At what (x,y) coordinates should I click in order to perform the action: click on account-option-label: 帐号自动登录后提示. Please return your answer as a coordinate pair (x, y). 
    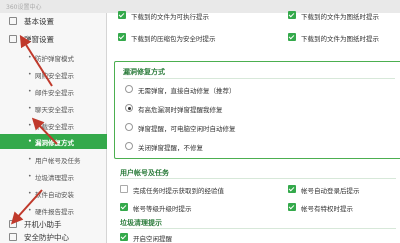
    Looking at the image, I should click on (330, 191).